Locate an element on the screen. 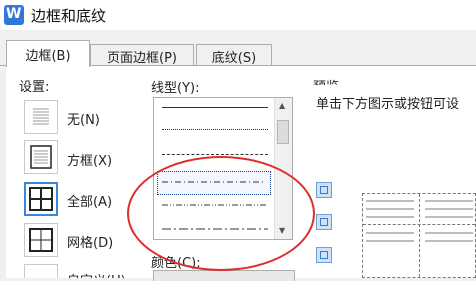  title-bar: W 边框和底纹 is located at coordinates (238, 15).